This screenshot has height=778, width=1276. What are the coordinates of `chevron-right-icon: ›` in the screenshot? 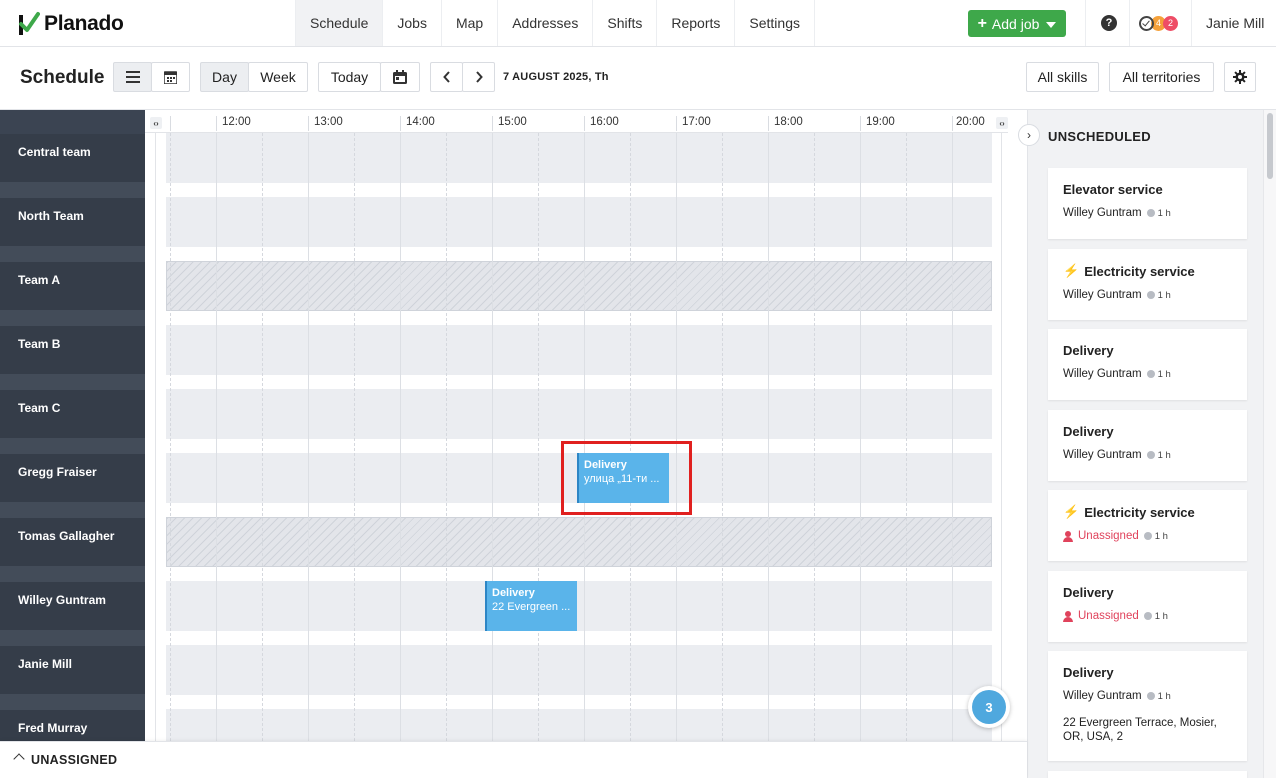 It's located at (1029, 135).